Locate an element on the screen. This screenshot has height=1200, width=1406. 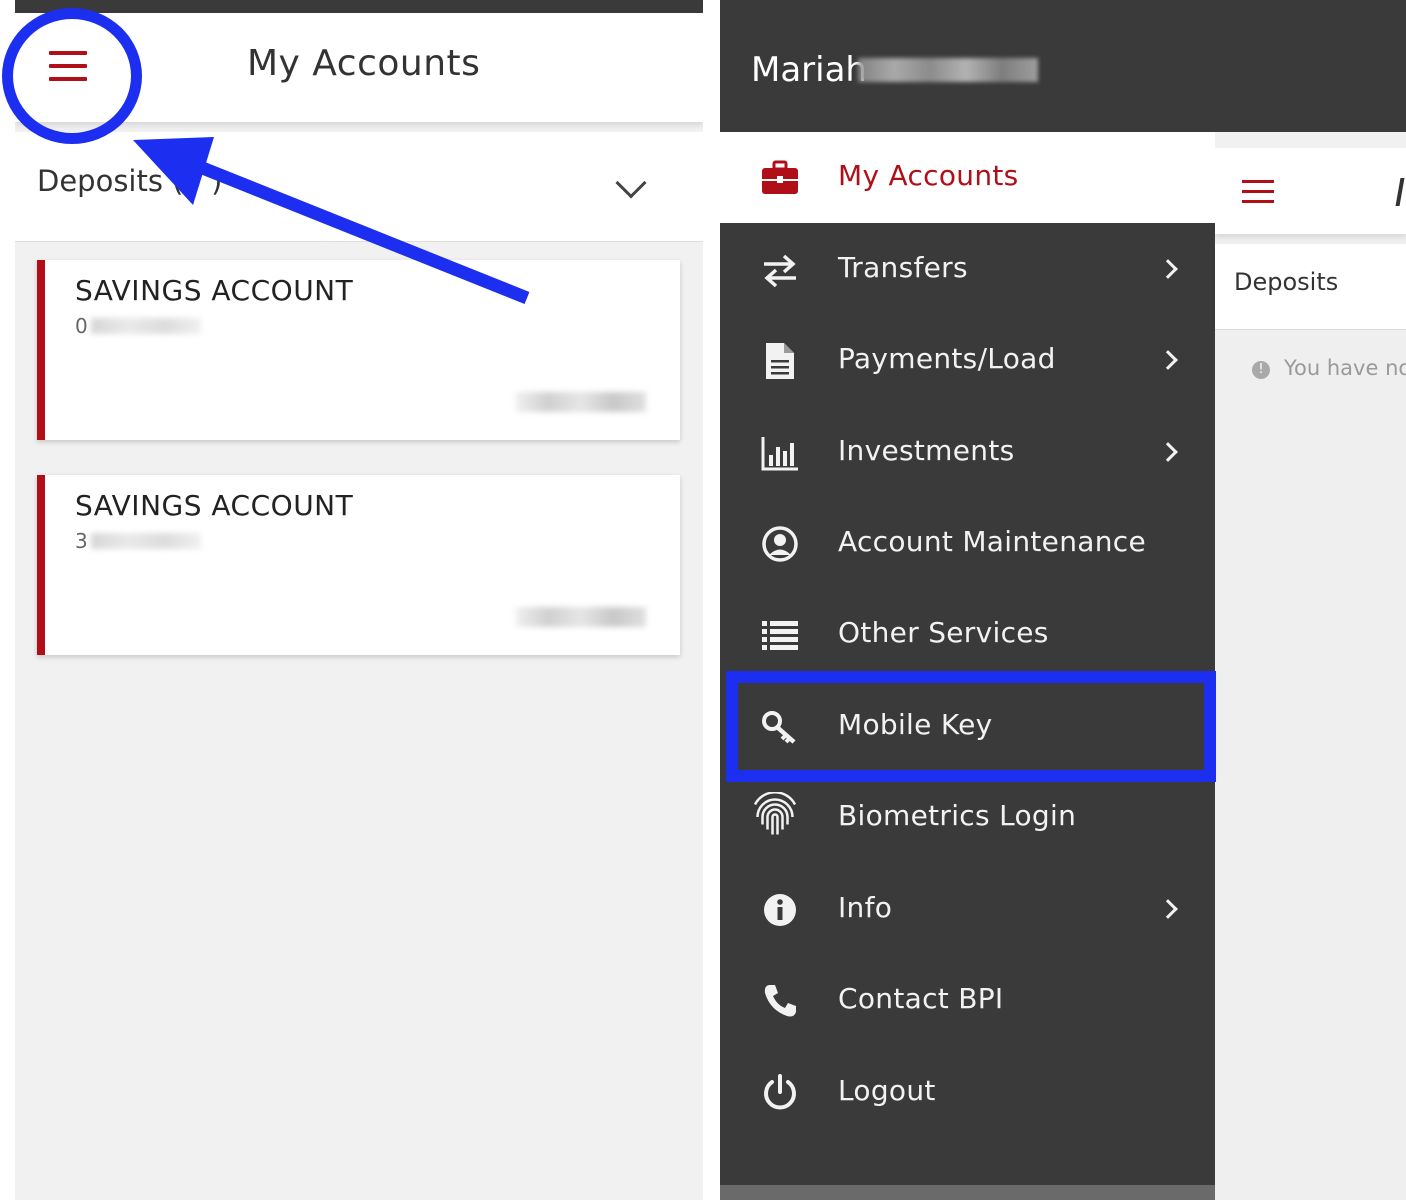
phone-icon is located at coordinates (780, 1001).